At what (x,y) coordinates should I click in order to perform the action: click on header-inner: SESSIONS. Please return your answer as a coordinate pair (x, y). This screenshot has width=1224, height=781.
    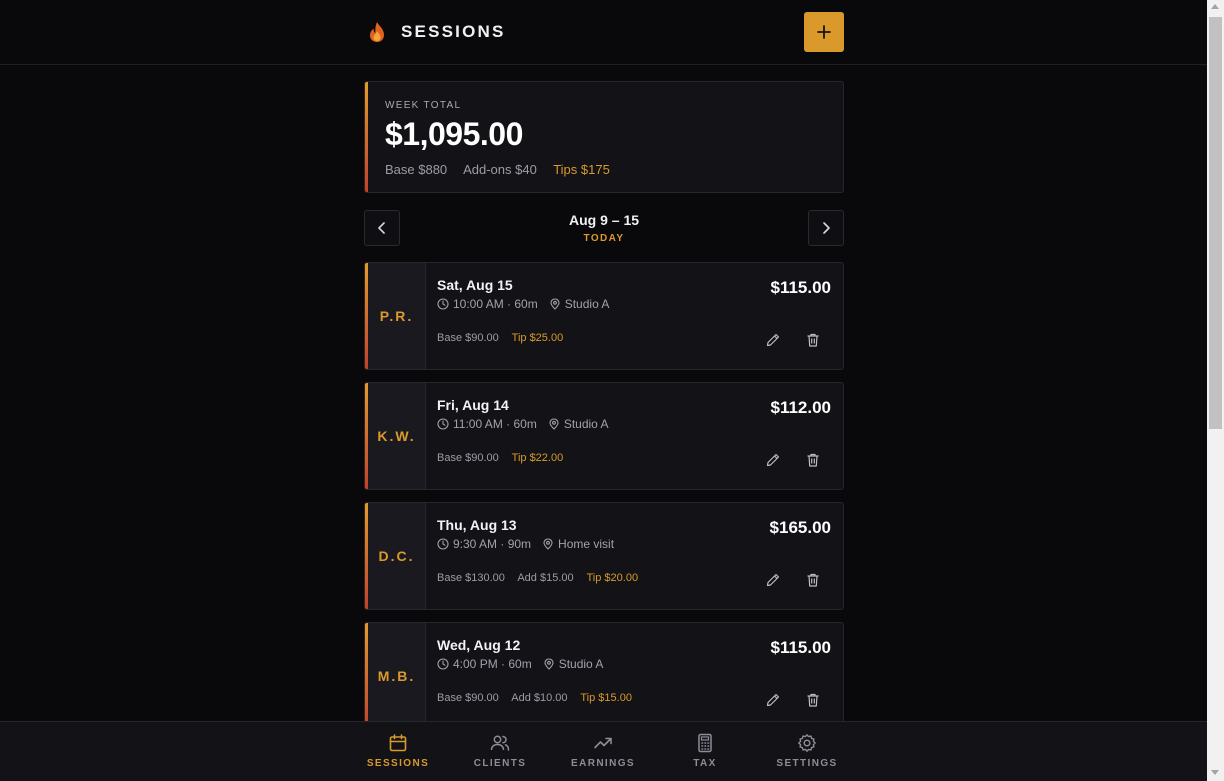
    Looking at the image, I should click on (604, 32).